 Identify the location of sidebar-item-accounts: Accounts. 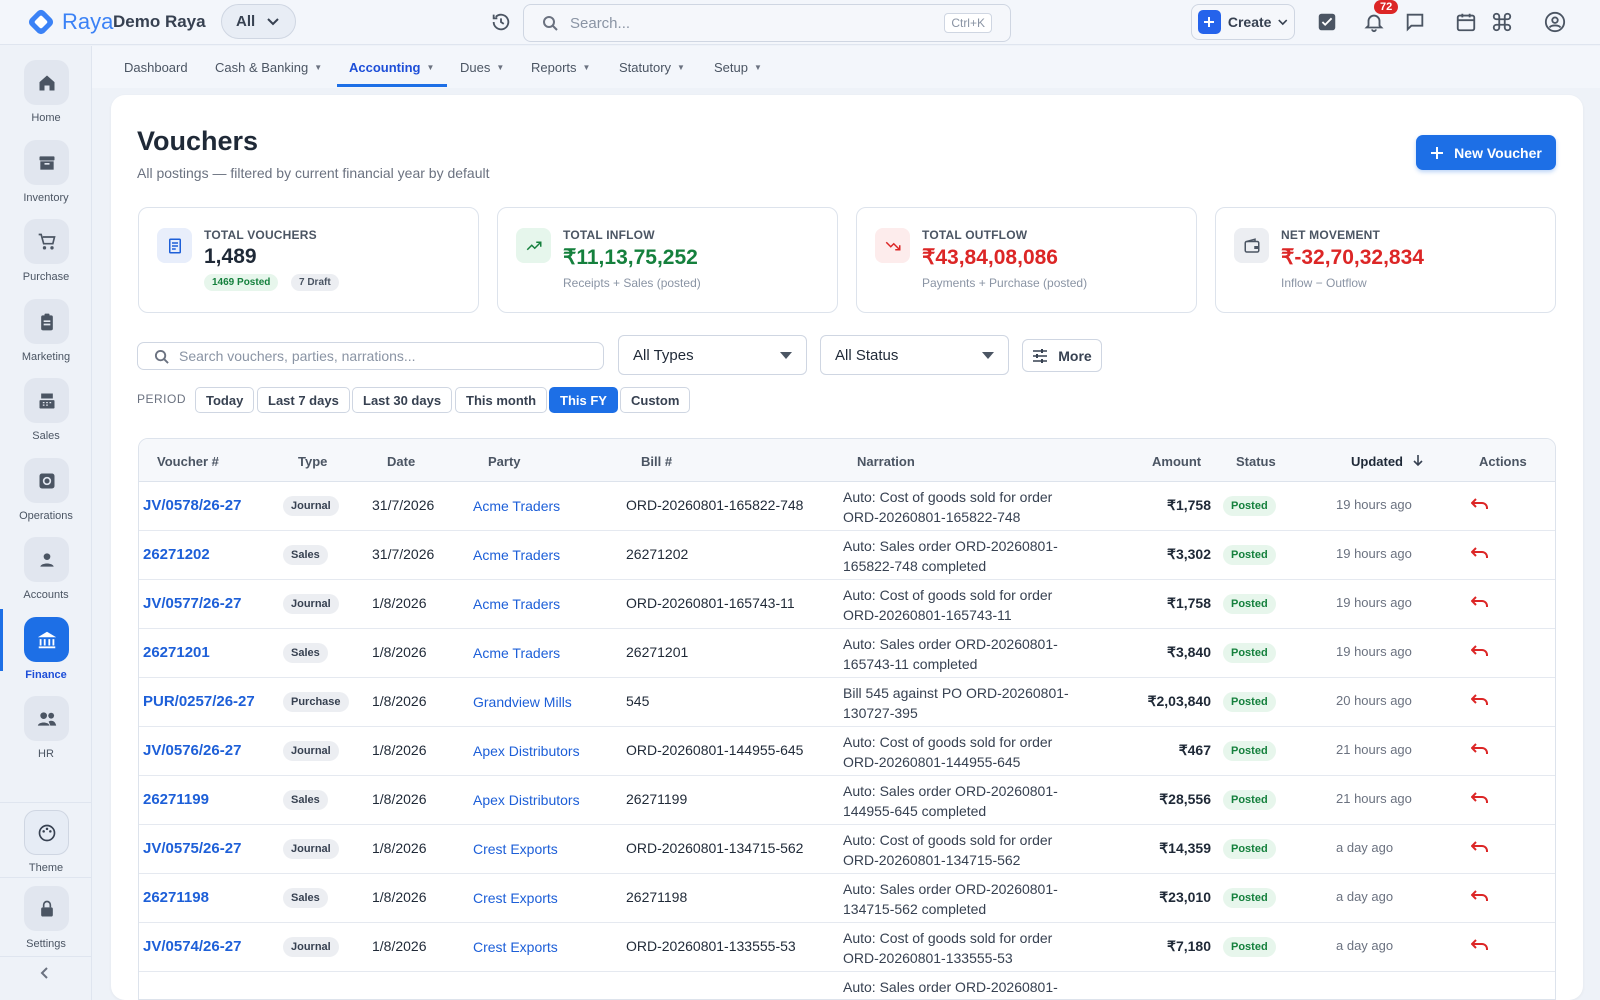
(46, 576).